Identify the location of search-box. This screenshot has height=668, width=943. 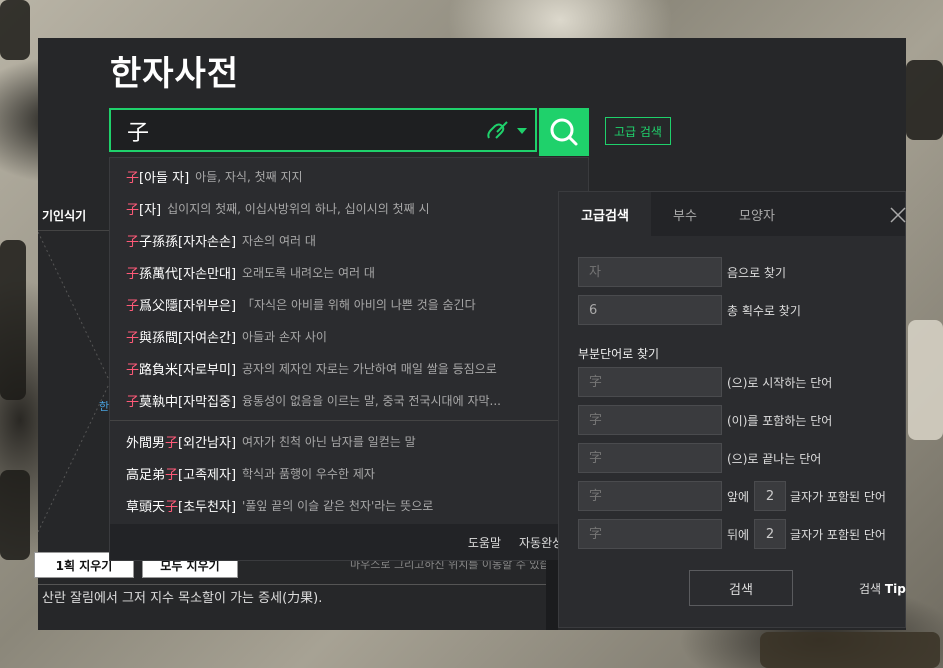
(323, 130).